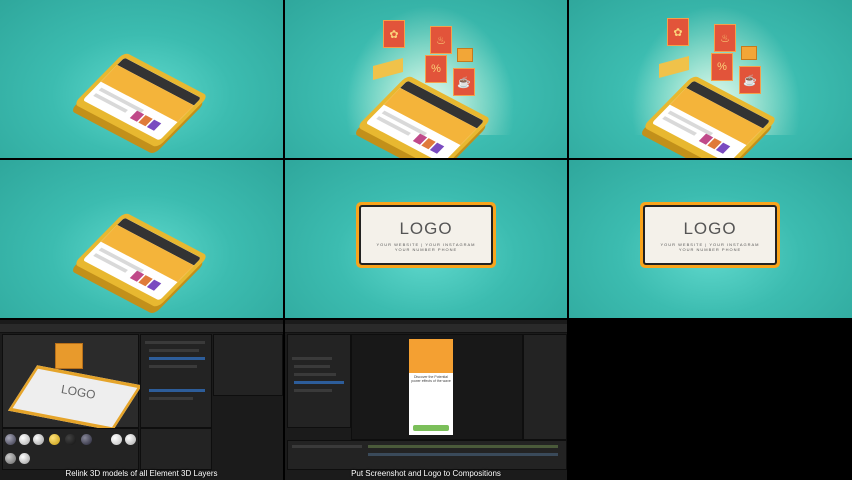 This screenshot has width=852, height=480. Describe the element at coordinates (426, 473) in the screenshot. I see `caption-right: Put Screenshot and Logo to Compositions` at that location.